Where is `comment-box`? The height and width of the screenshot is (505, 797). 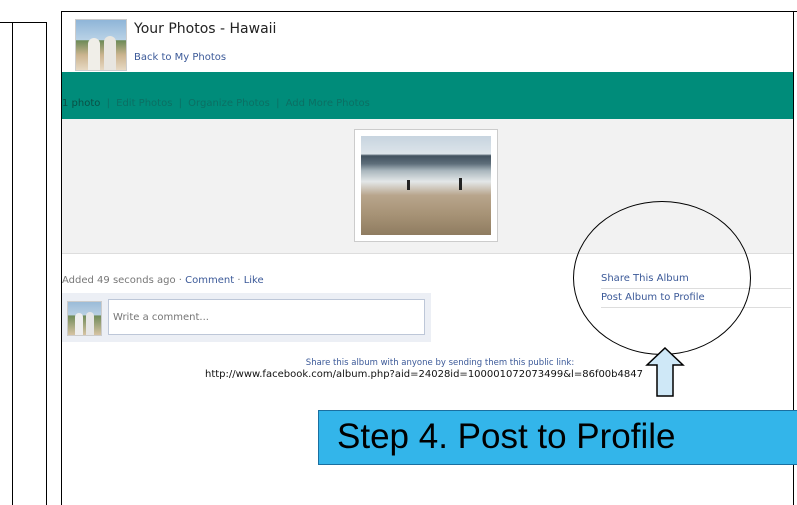
comment-box is located at coordinates (246, 317).